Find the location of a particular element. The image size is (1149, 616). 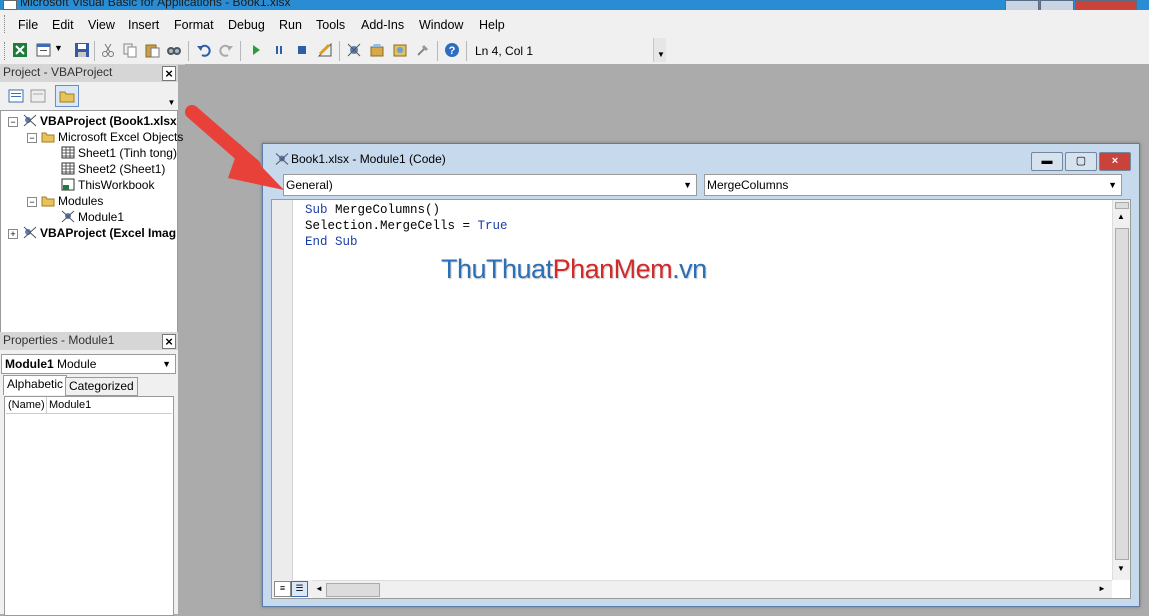

full-module-view-icon: ☰ is located at coordinates (299, 589).